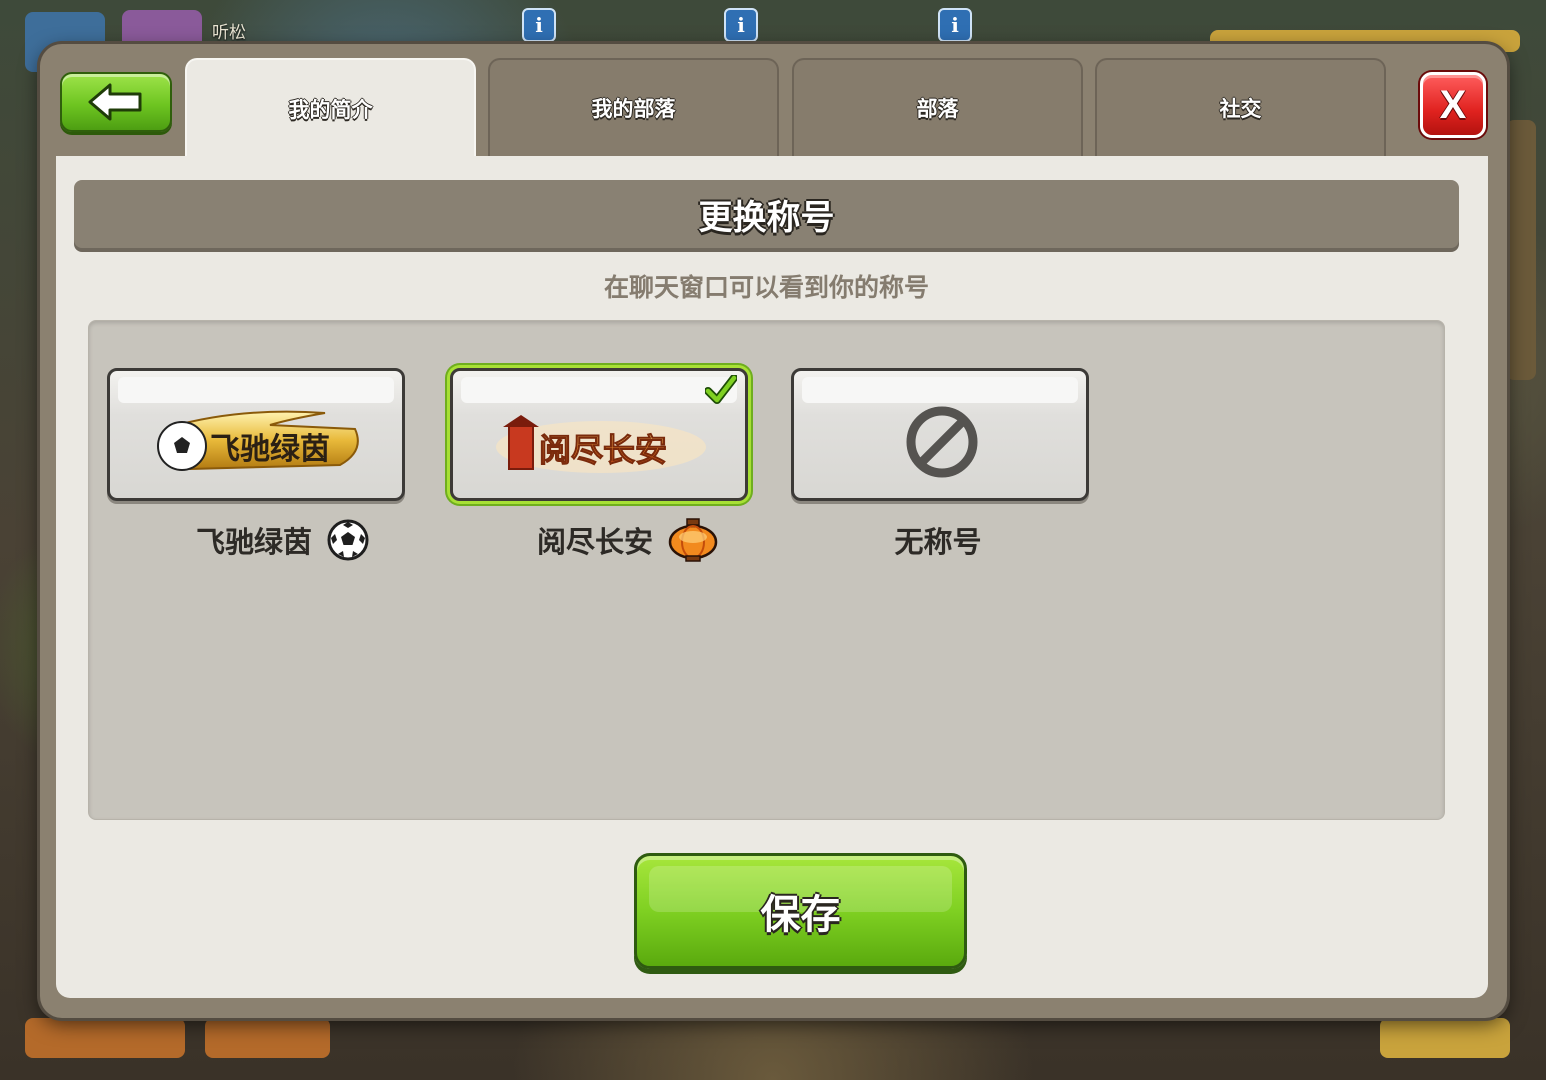  I want to click on left-arrow-icon, so click(115, 102).